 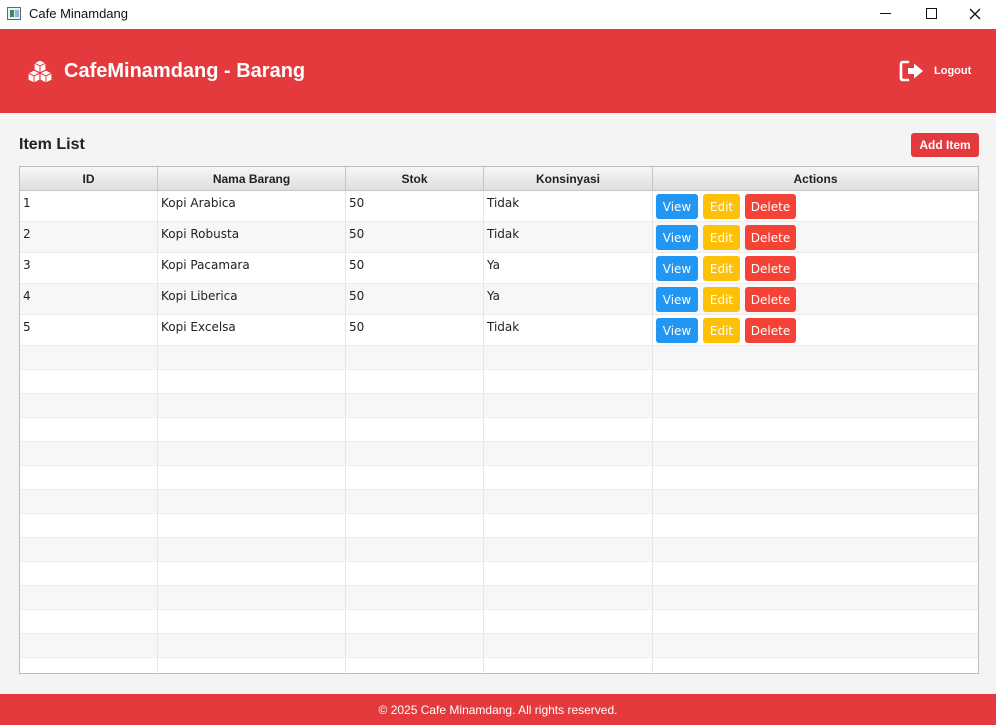 I want to click on table-row: 1 Kopi Arabica 50 Tidak View Edit Delete, so click(x=499, y=206).